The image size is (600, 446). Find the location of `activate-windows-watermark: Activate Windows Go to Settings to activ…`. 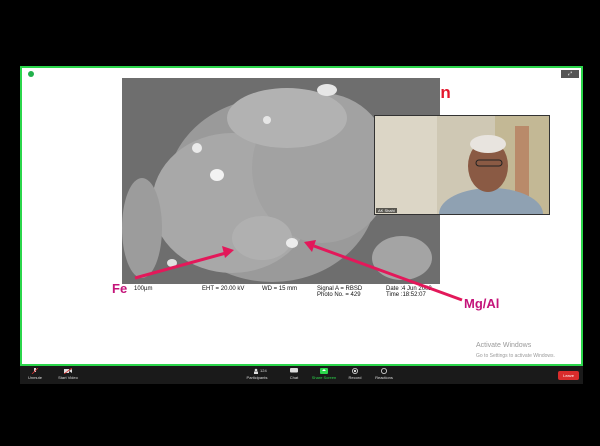

activate-windows-watermark: Activate Windows Go to Settings to activ… is located at coordinates (515, 351).